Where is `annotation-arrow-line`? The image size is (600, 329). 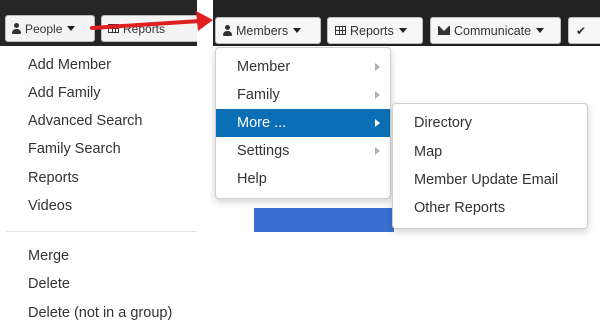 annotation-arrow-line is located at coordinates (146, 24).